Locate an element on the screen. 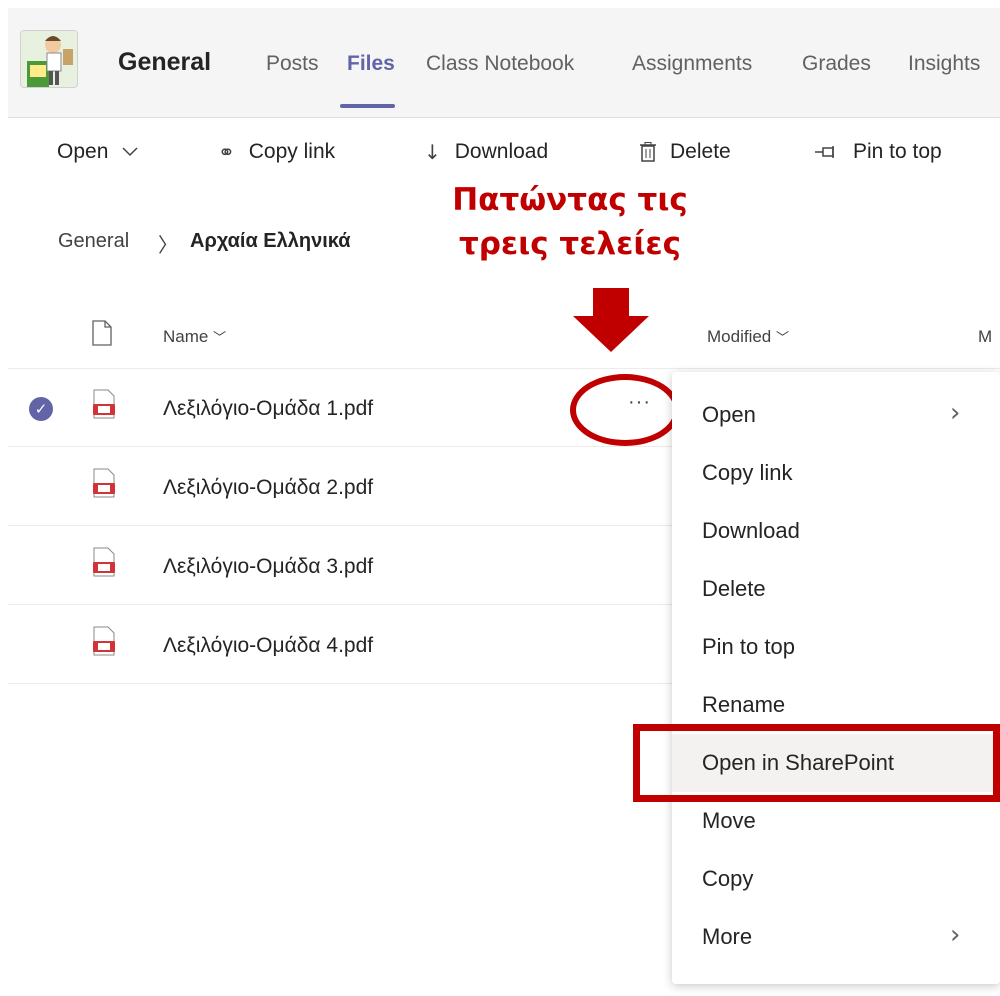 The width and height of the screenshot is (1000, 996). download-icon: ↓ is located at coordinates (432, 152).